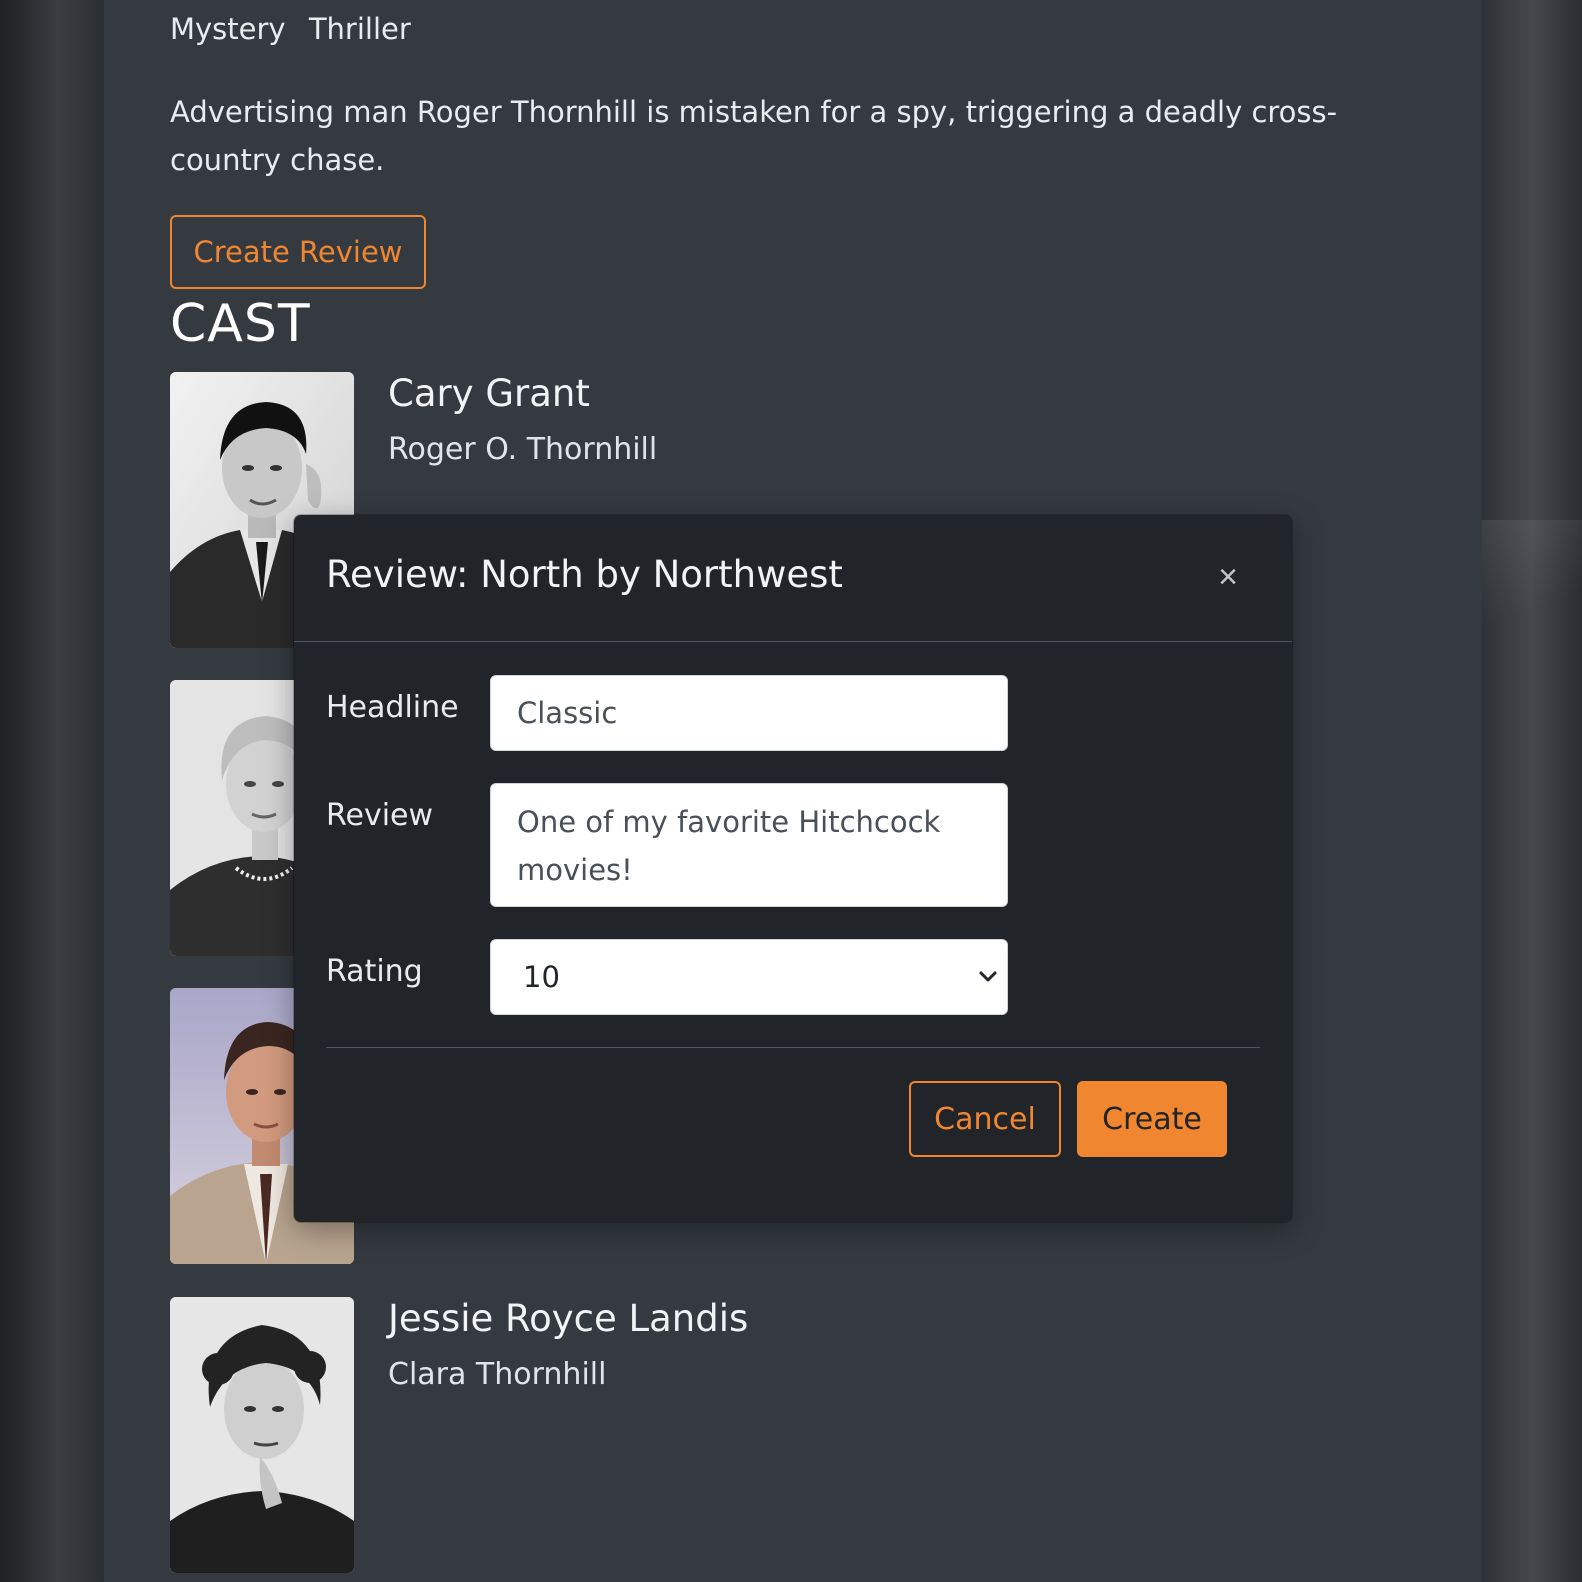 The width and height of the screenshot is (1582, 1582). I want to click on close-icon: ×, so click(1228, 577).